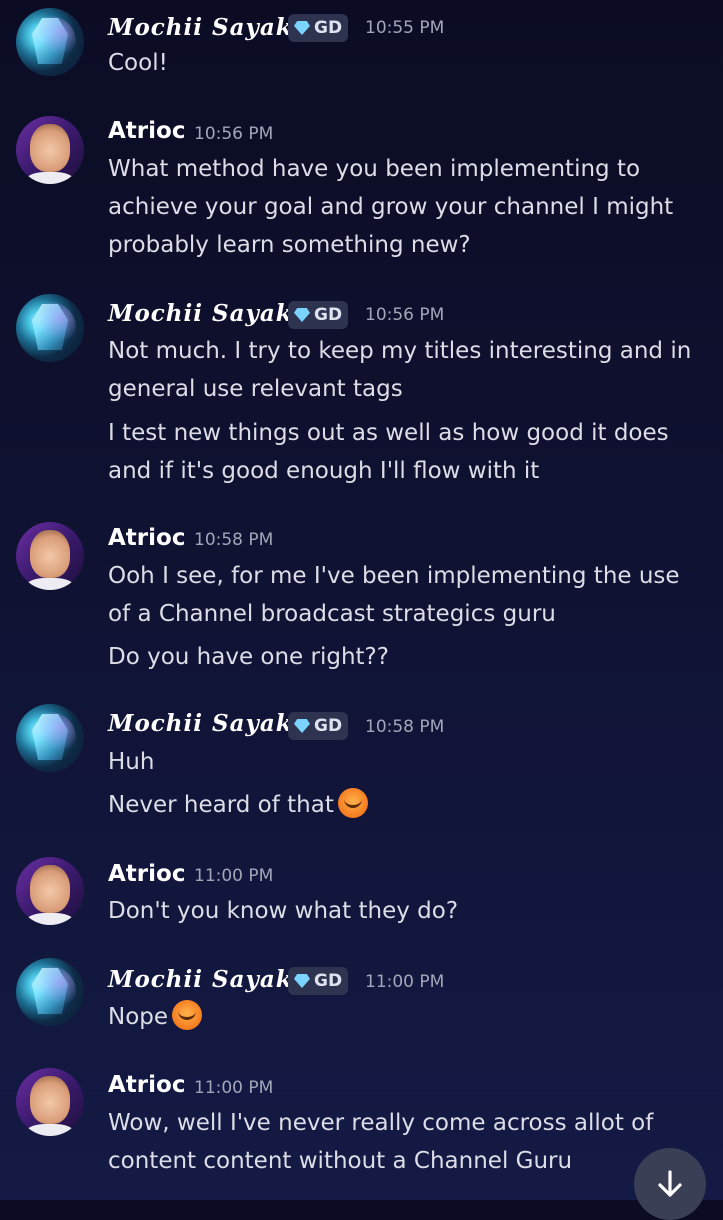  What do you see at coordinates (221, 805) in the screenshot?
I see `message-text-content: Never heard of that` at bounding box center [221, 805].